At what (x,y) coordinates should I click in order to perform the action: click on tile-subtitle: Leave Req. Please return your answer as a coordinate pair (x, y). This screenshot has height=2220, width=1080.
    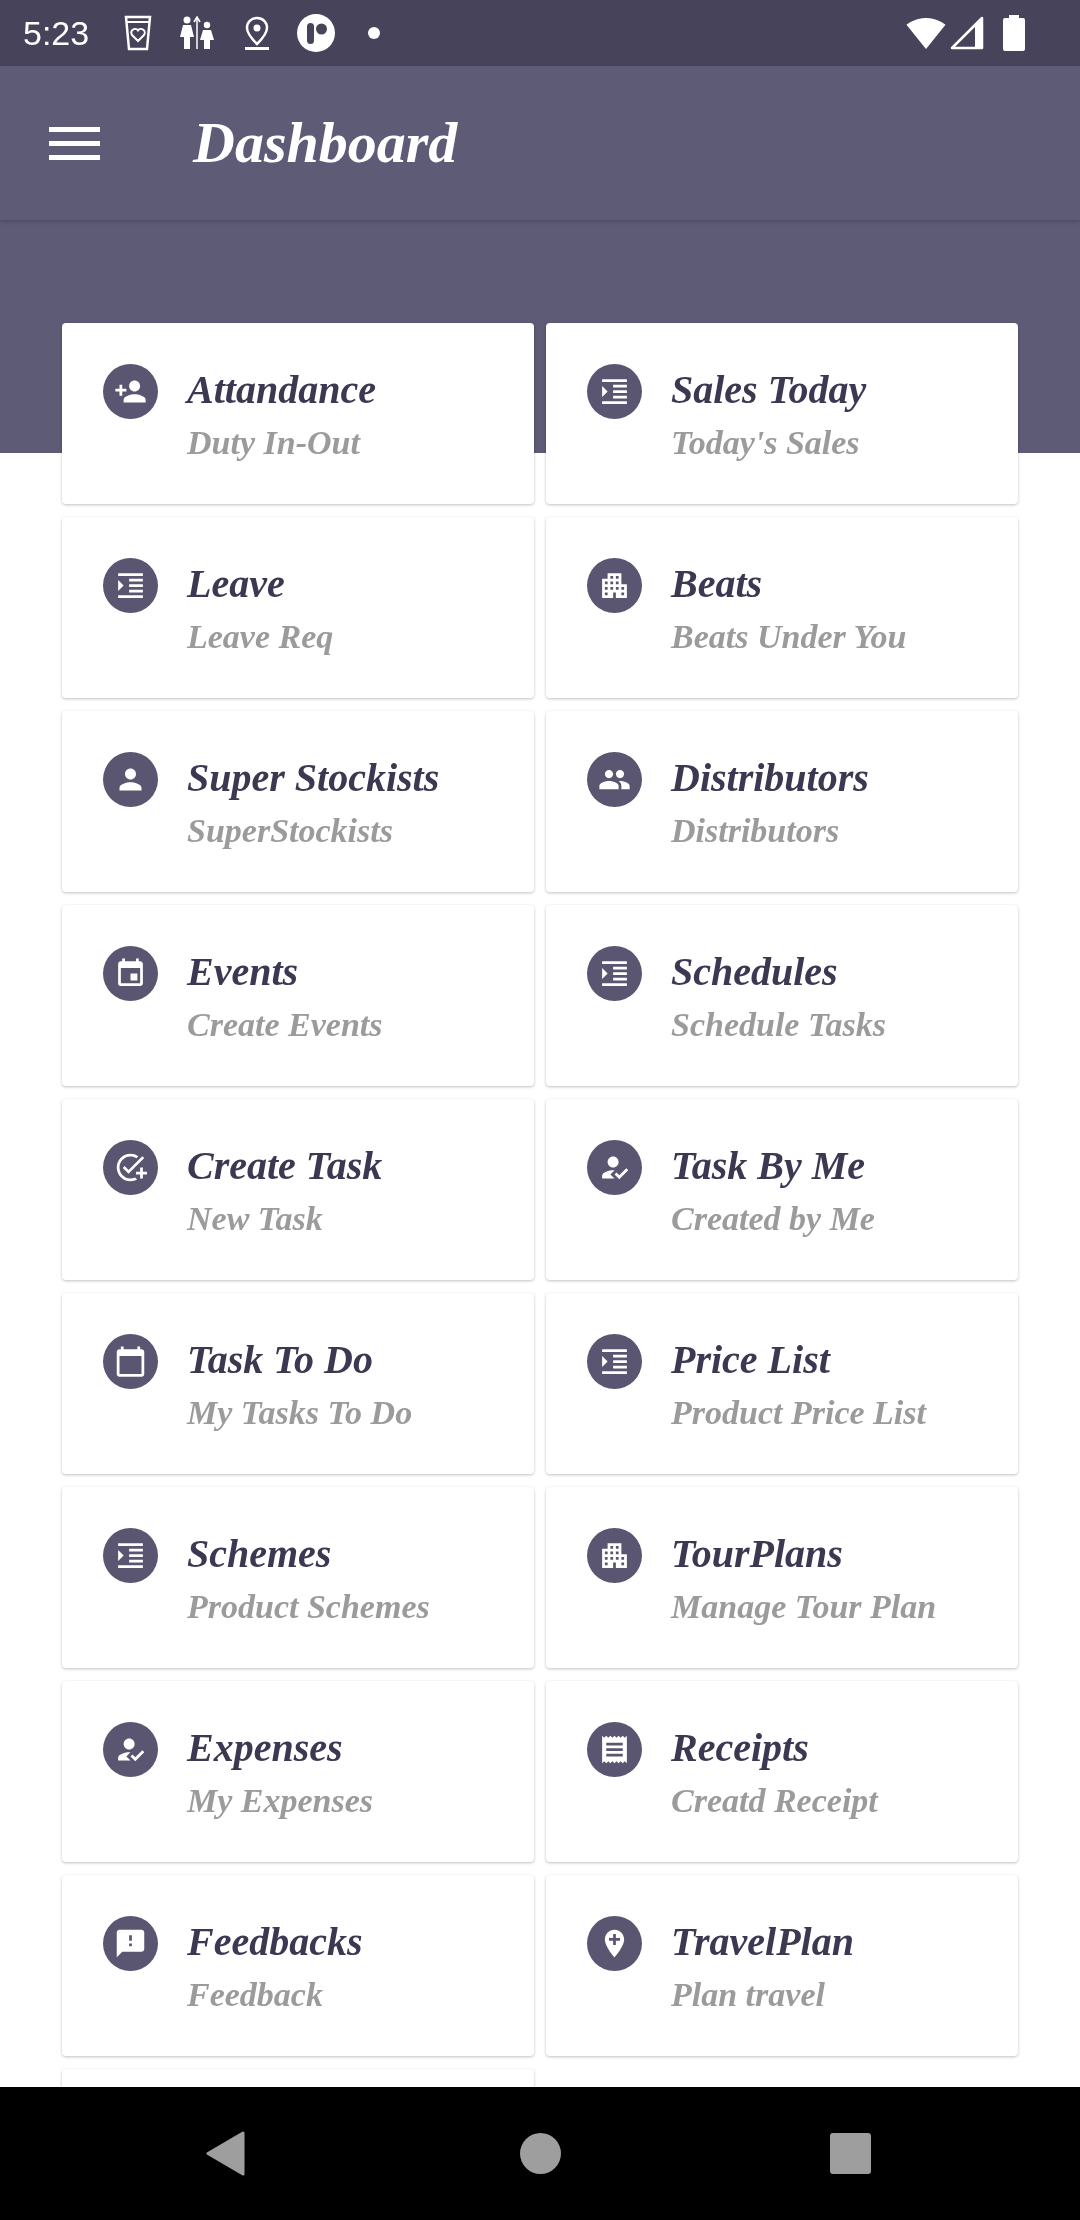
    Looking at the image, I should click on (260, 637).